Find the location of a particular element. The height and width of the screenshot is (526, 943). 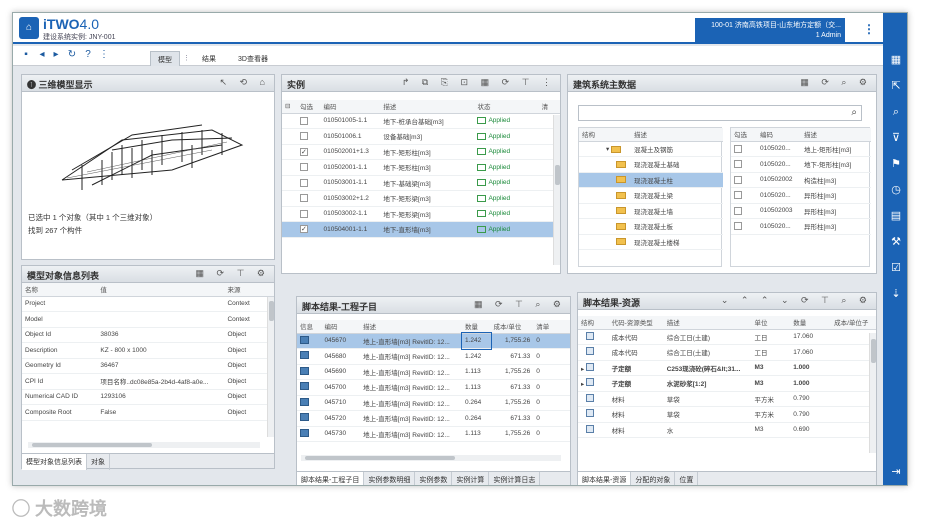

table-row: 材料水 M3 0.690 is located at coordinates (727, 430).